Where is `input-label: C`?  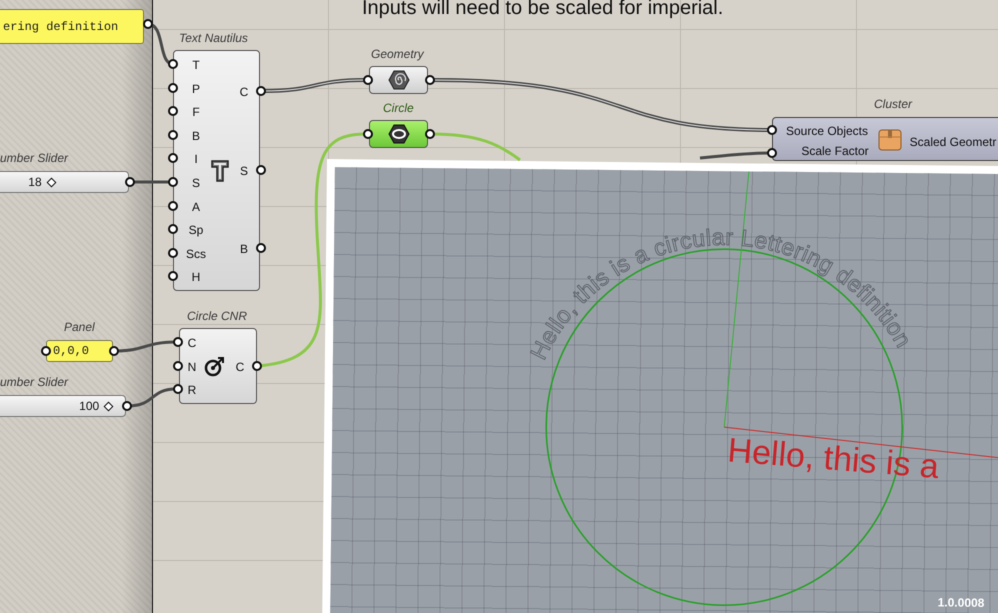
input-label: C is located at coordinates (192, 343).